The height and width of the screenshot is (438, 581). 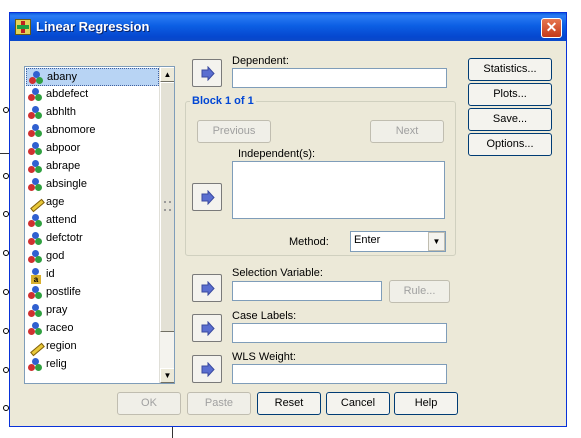 What do you see at coordinates (66, 184) in the screenshot?
I see `variable-name: absingle` at bounding box center [66, 184].